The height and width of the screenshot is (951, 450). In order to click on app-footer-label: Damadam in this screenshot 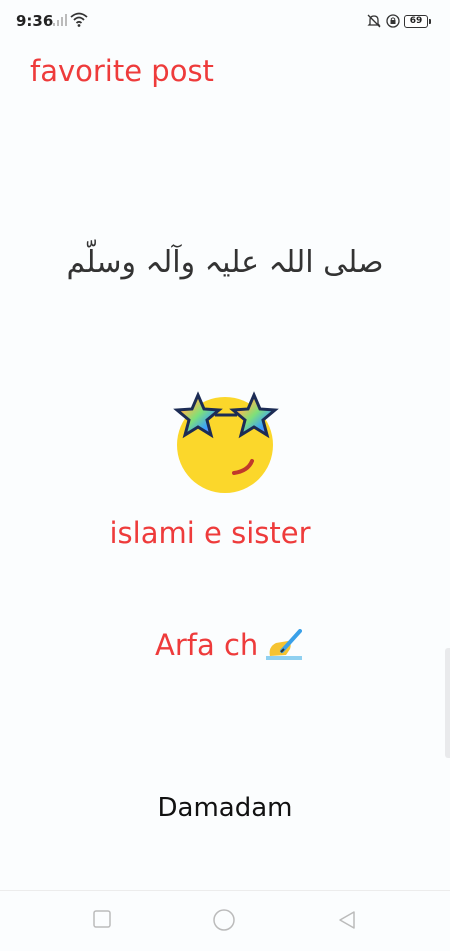, I will do `click(225, 808)`.